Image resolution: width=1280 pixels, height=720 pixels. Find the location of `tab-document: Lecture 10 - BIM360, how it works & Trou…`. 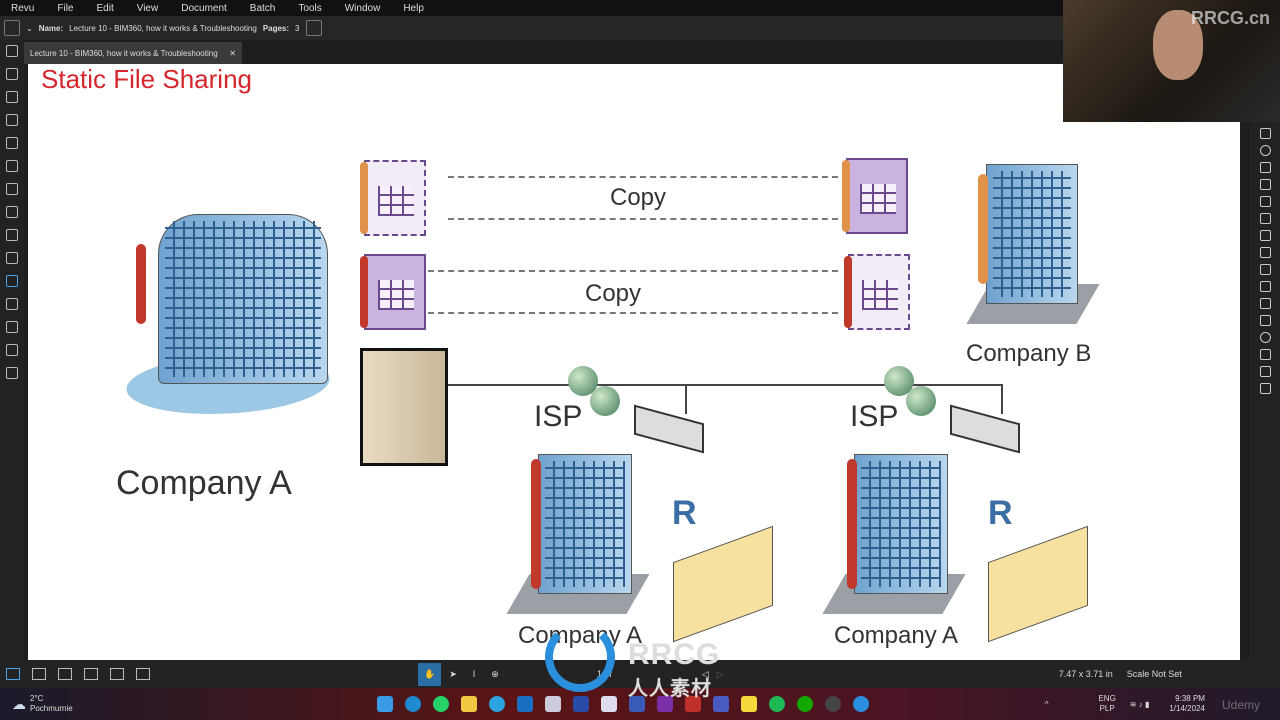

tab-document: Lecture 10 - BIM360, how it works & Trou… is located at coordinates (133, 53).